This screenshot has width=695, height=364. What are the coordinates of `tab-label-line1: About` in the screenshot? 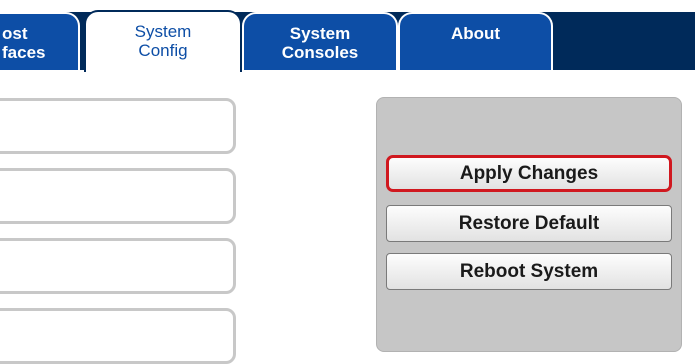 It's located at (475, 33).